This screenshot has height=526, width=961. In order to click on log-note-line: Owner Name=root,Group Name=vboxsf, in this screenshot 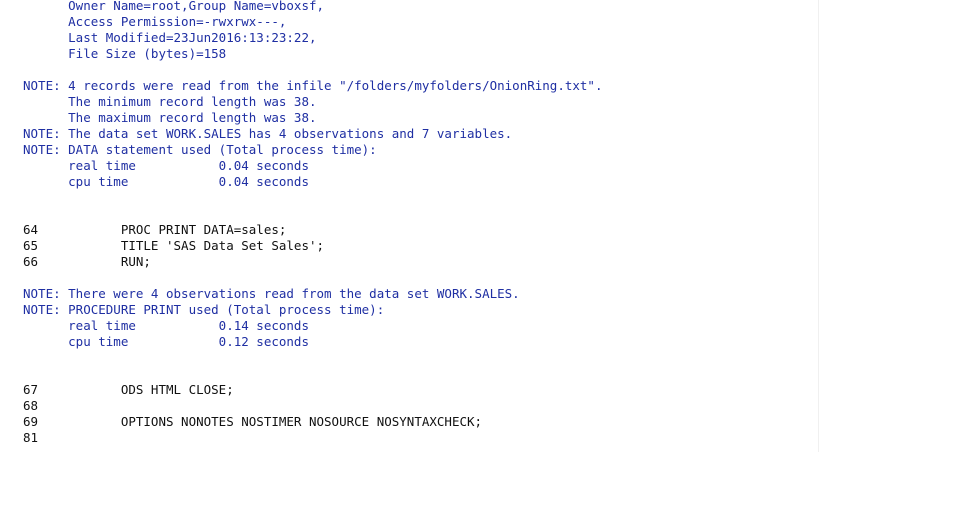, I will do `click(174, 6)`.